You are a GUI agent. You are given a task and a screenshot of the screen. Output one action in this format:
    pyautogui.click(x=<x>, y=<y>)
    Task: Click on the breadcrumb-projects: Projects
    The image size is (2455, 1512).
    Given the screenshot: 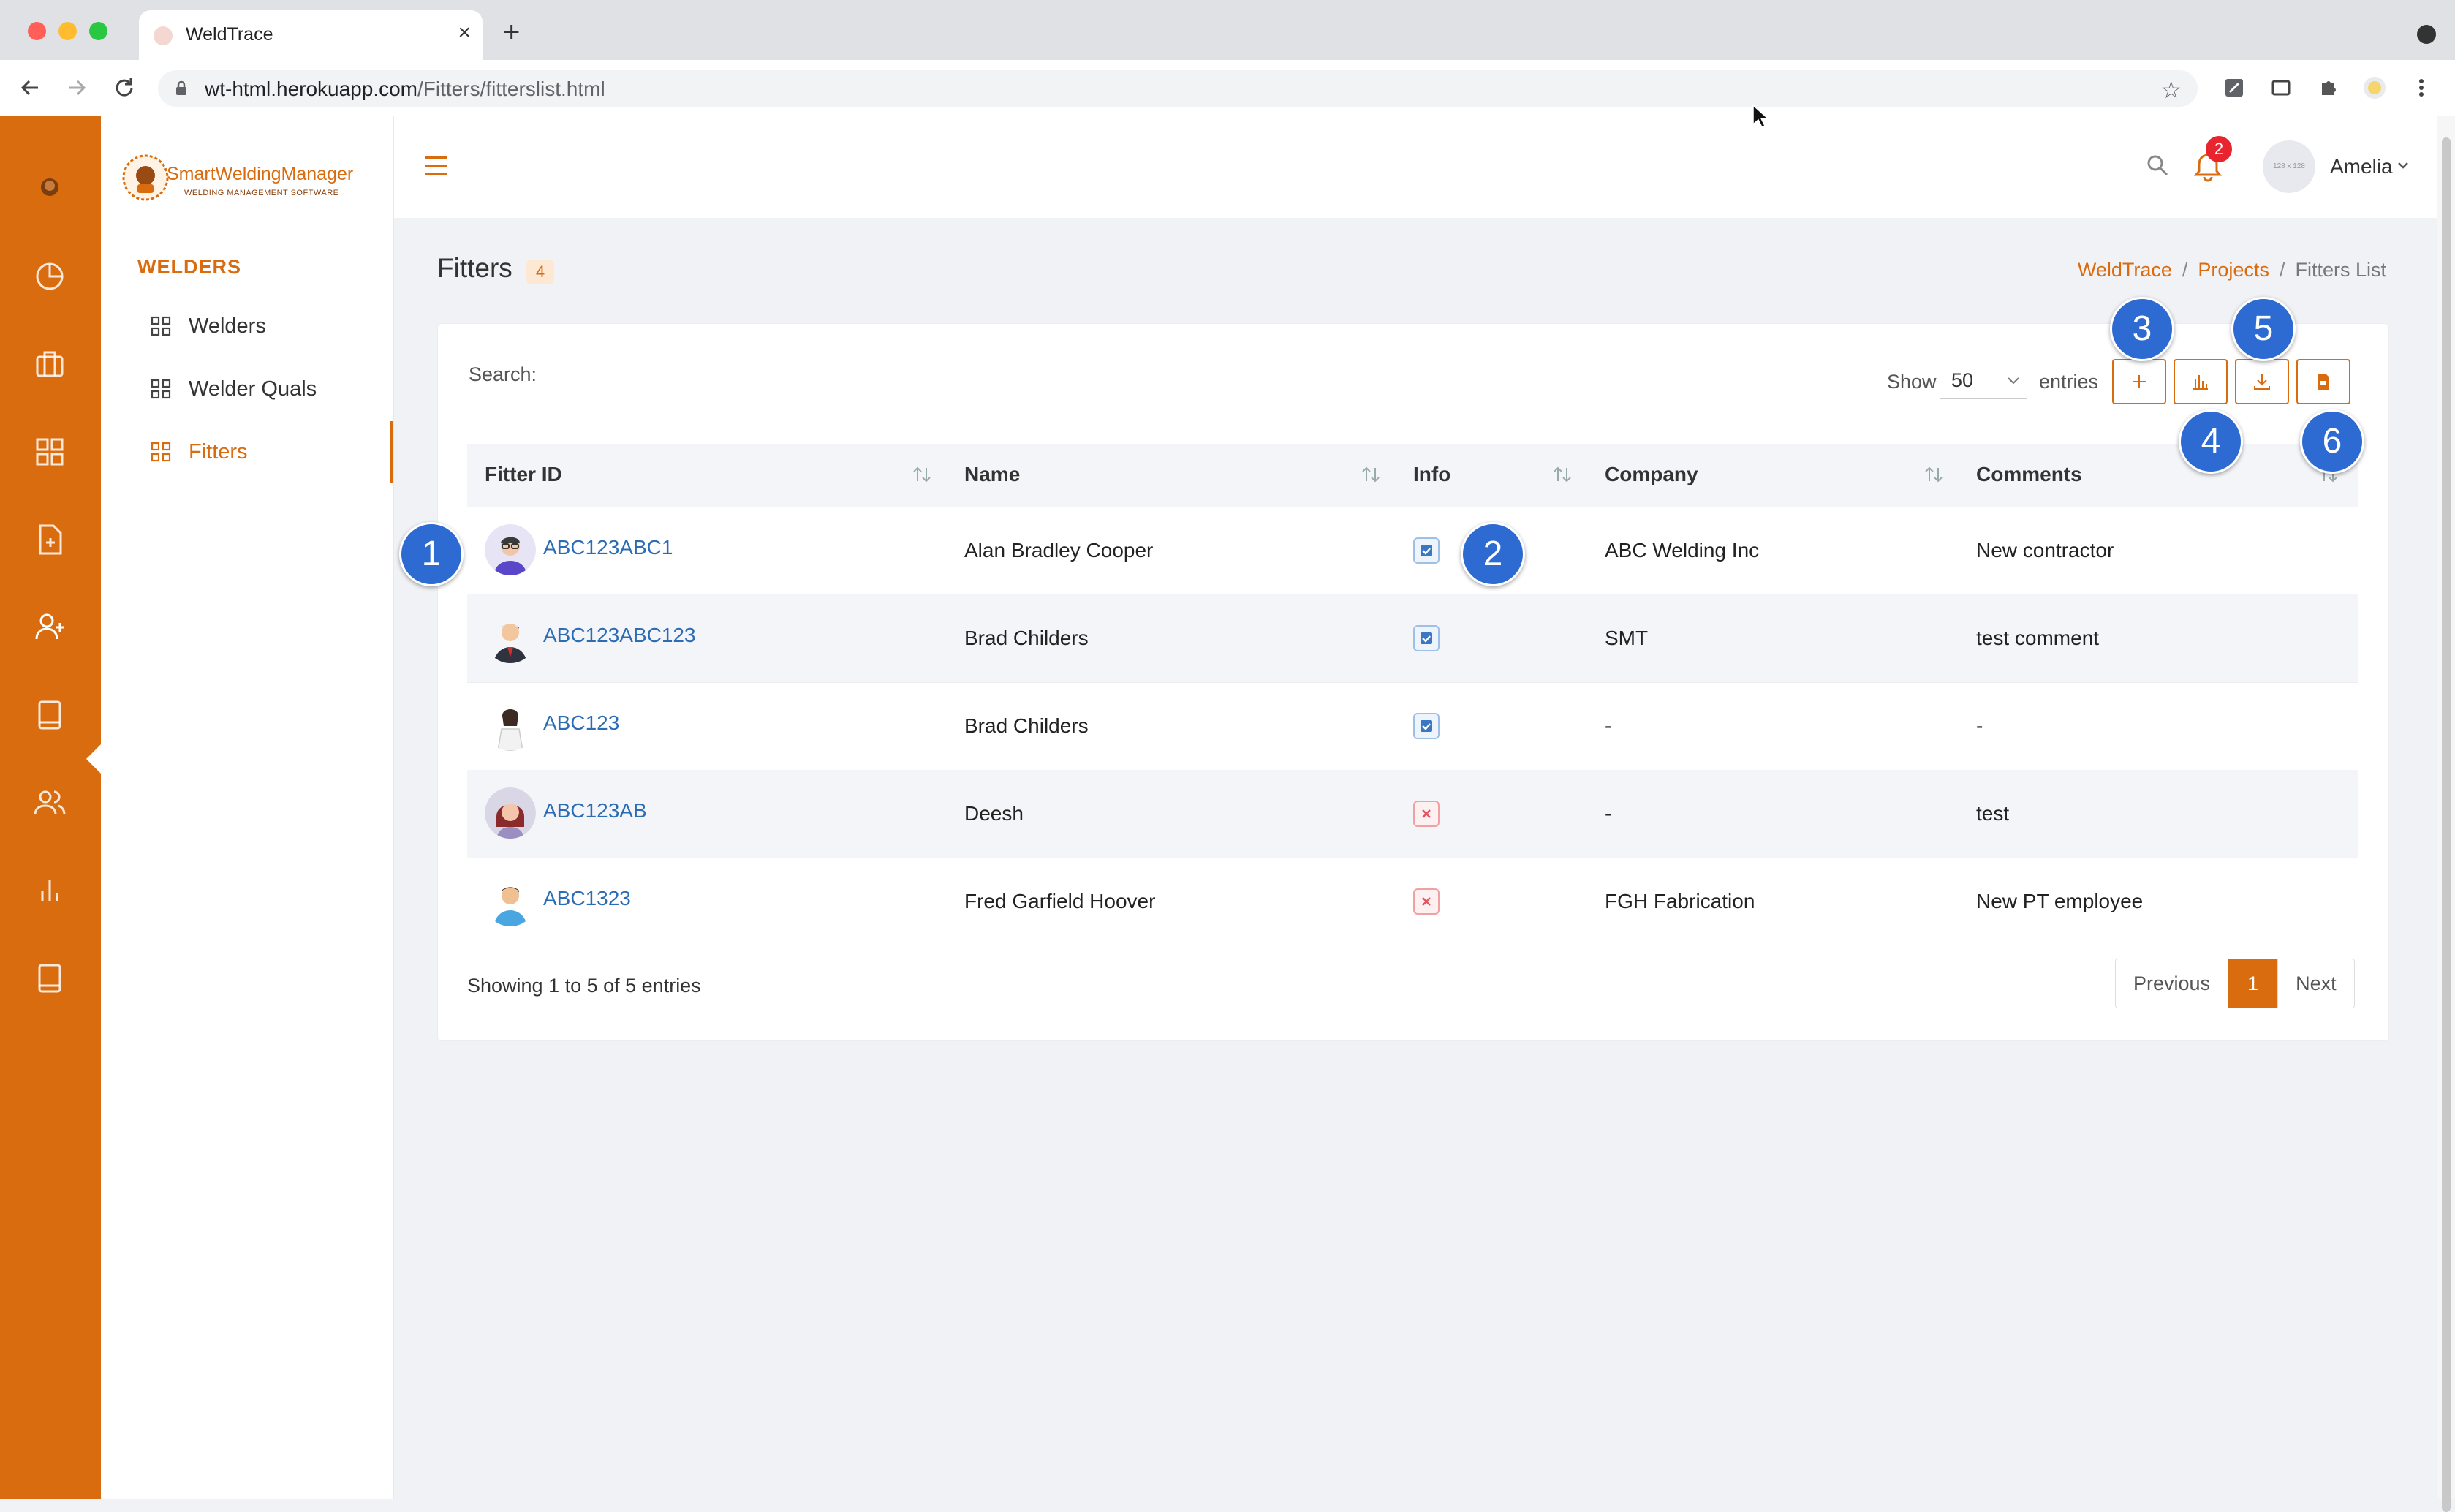 What is the action you would take?
    pyautogui.click(x=2233, y=270)
    